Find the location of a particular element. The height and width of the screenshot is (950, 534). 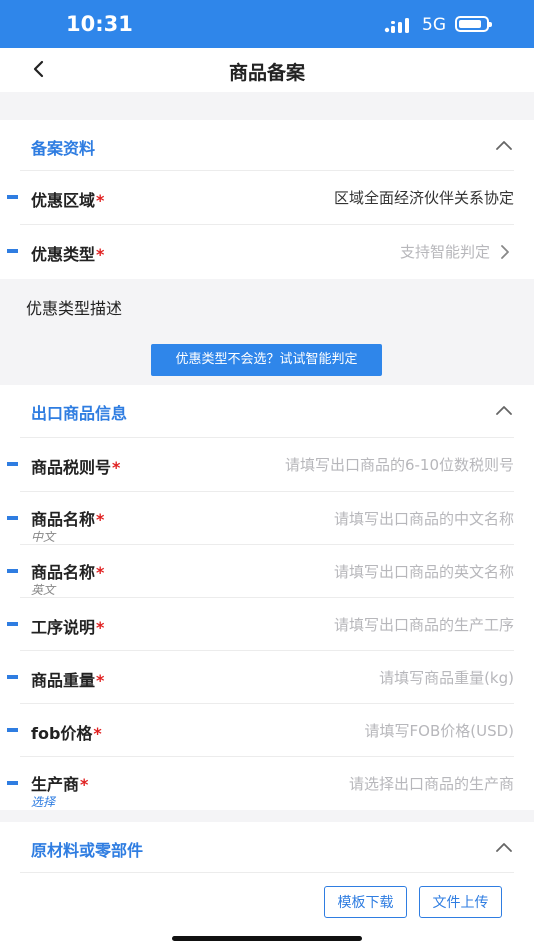

name-cn-label: 商品名称 is located at coordinates (63, 519).